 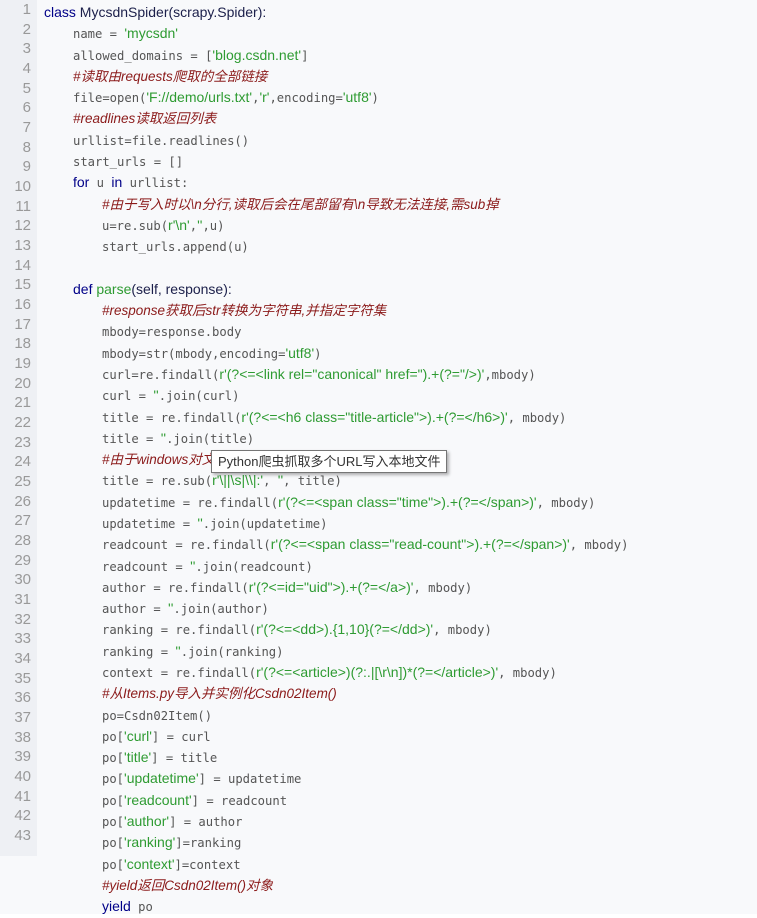 What do you see at coordinates (22, 757) in the screenshot?
I see `line-number: 39` at bounding box center [22, 757].